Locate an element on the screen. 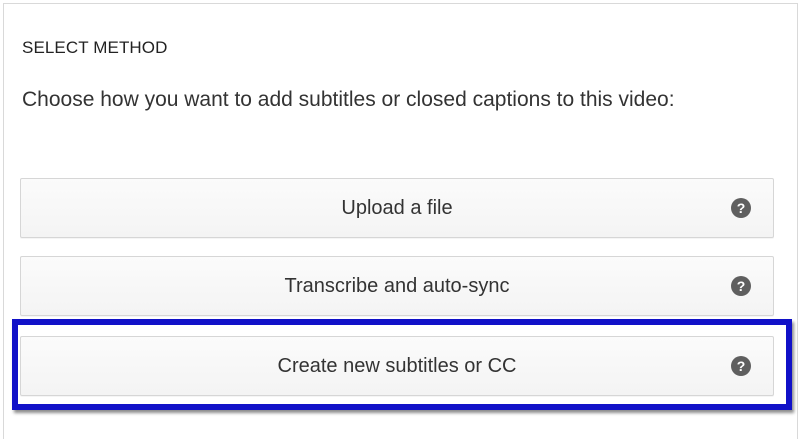  create-new-subtitles-button: Create new subtitles or CC ? is located at coordinates (397, 366).